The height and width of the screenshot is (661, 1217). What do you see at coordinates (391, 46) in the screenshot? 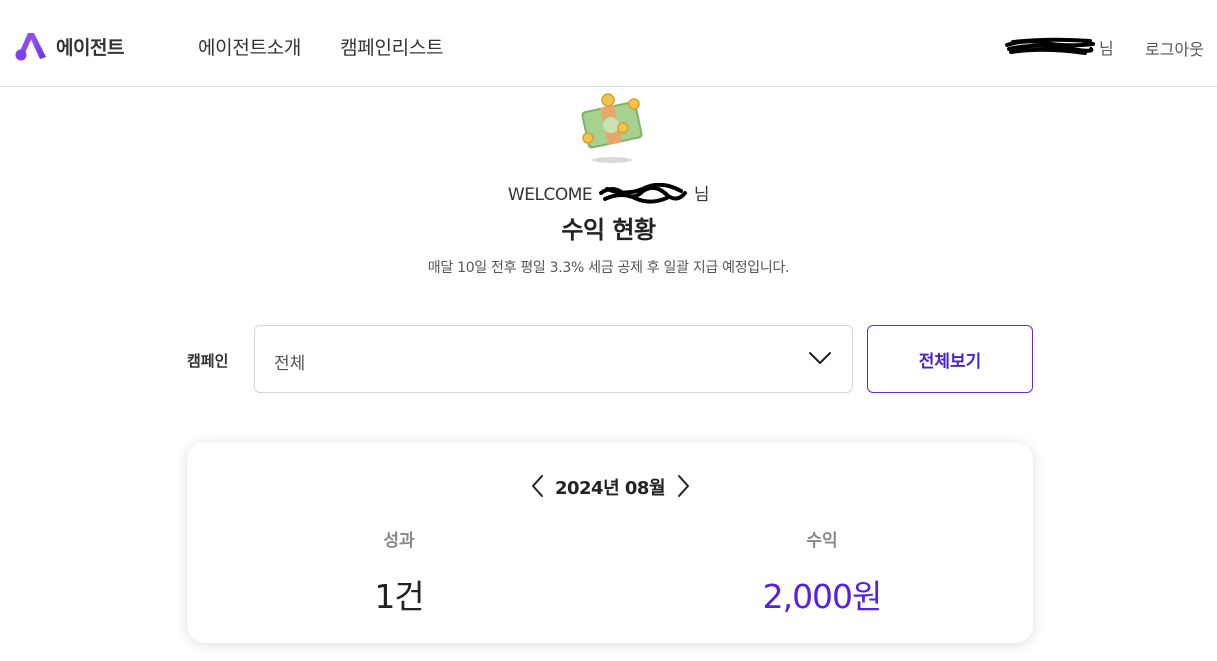
I see `nav-item-campaign-list: 캠페인리스트` at bounding box center [391, 46].